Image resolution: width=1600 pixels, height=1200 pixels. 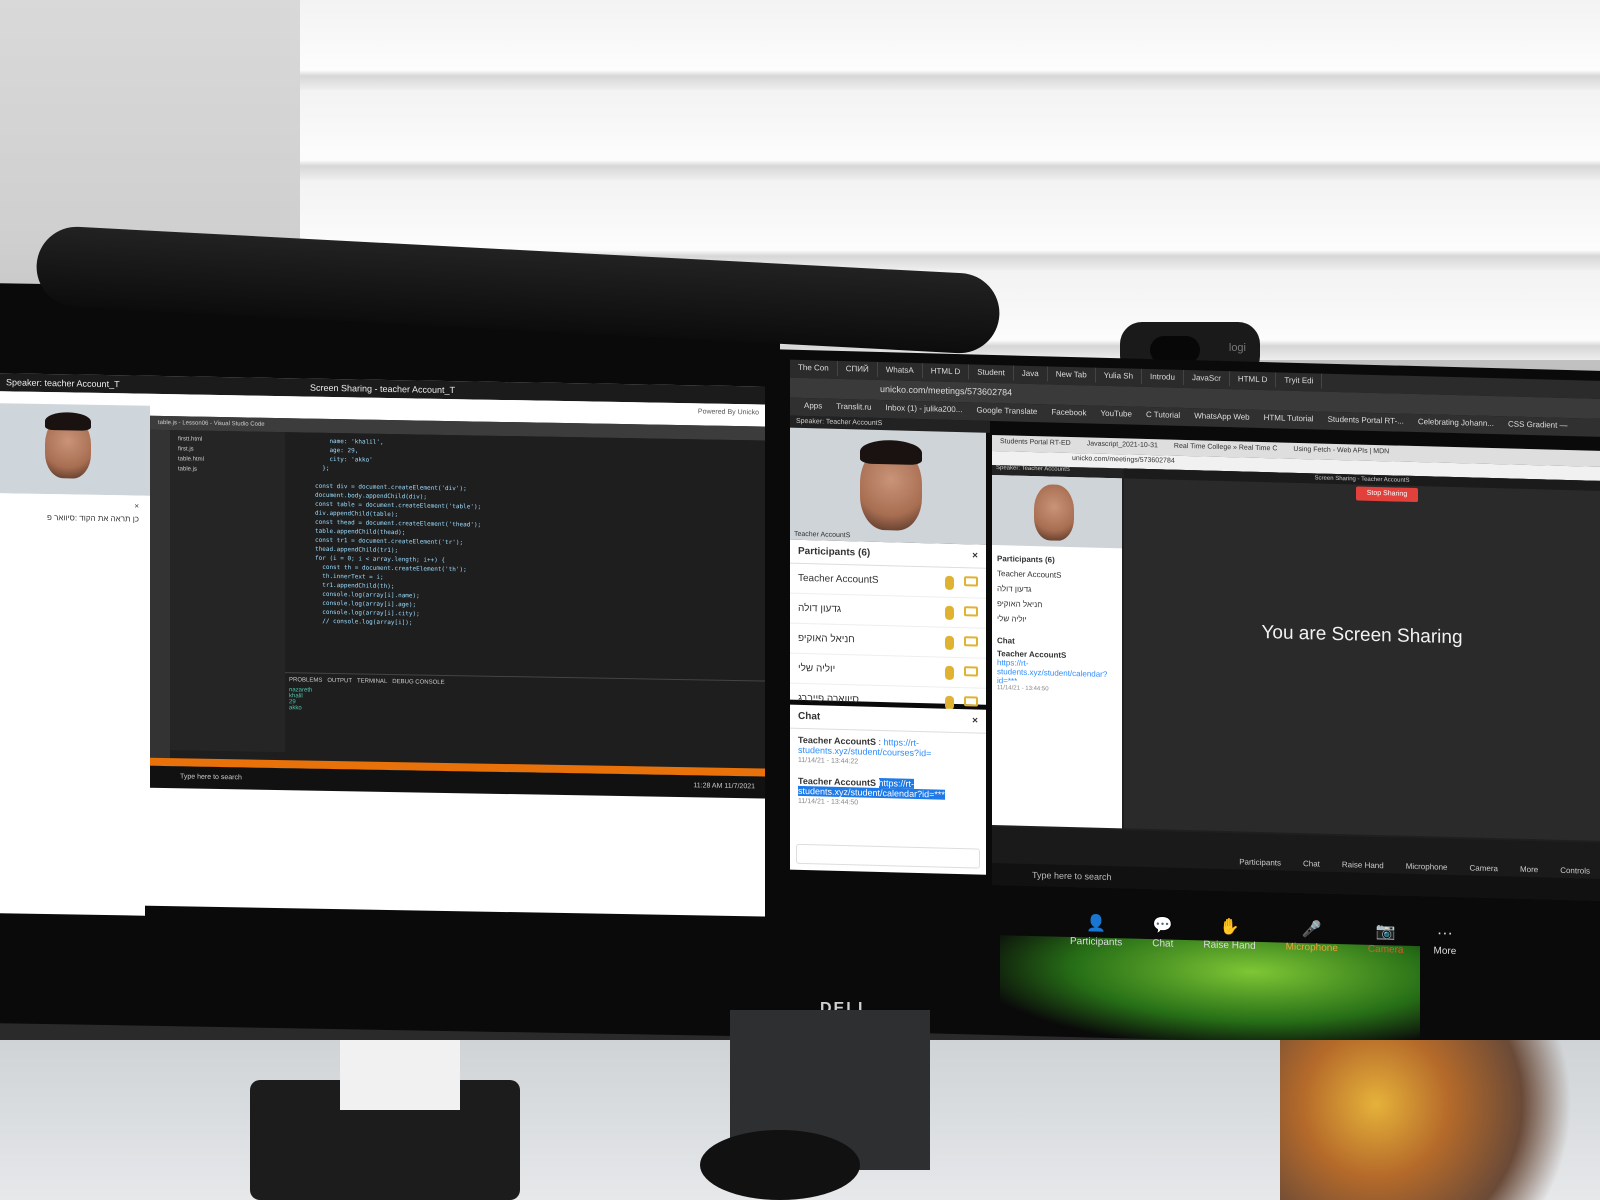 What do you see at coordinates (826, 639) in the screenshot?
I see `participant-name: חניאל האוקיפ` at bounding box center [826, 639].